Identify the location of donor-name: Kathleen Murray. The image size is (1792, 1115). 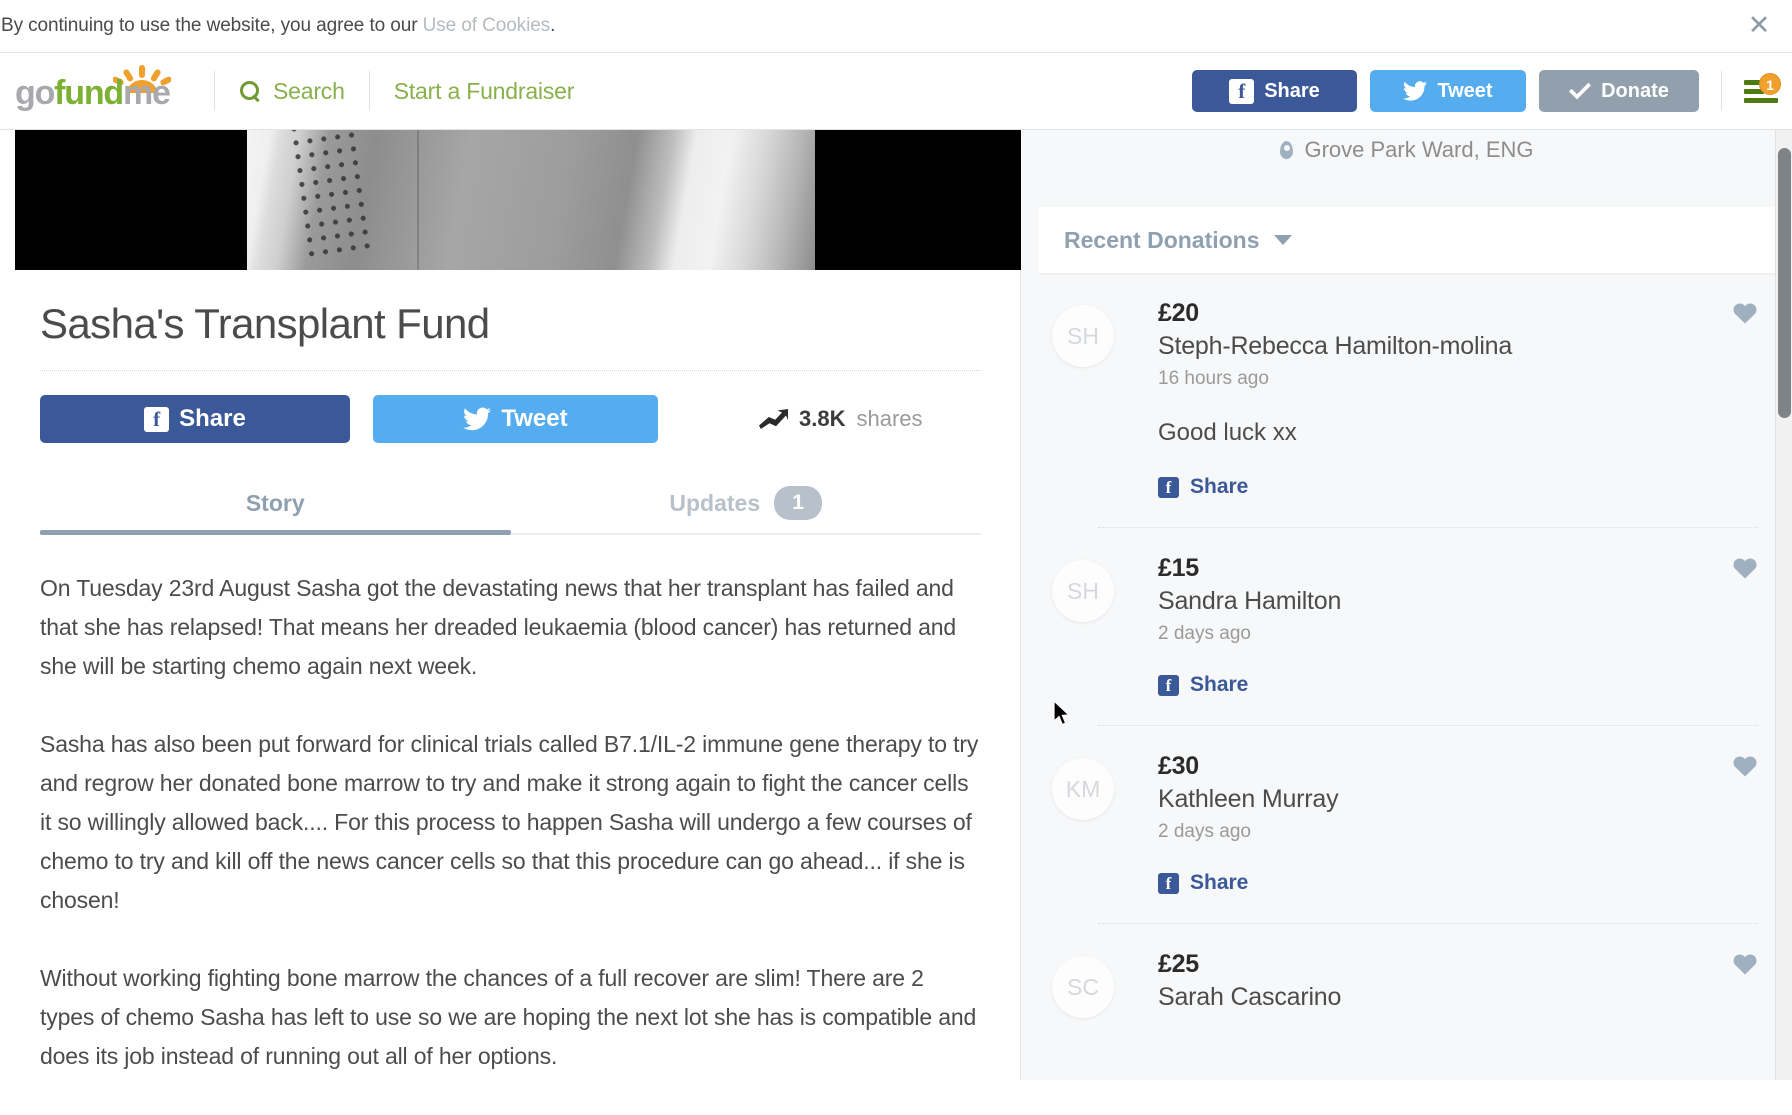
(1248, 799).